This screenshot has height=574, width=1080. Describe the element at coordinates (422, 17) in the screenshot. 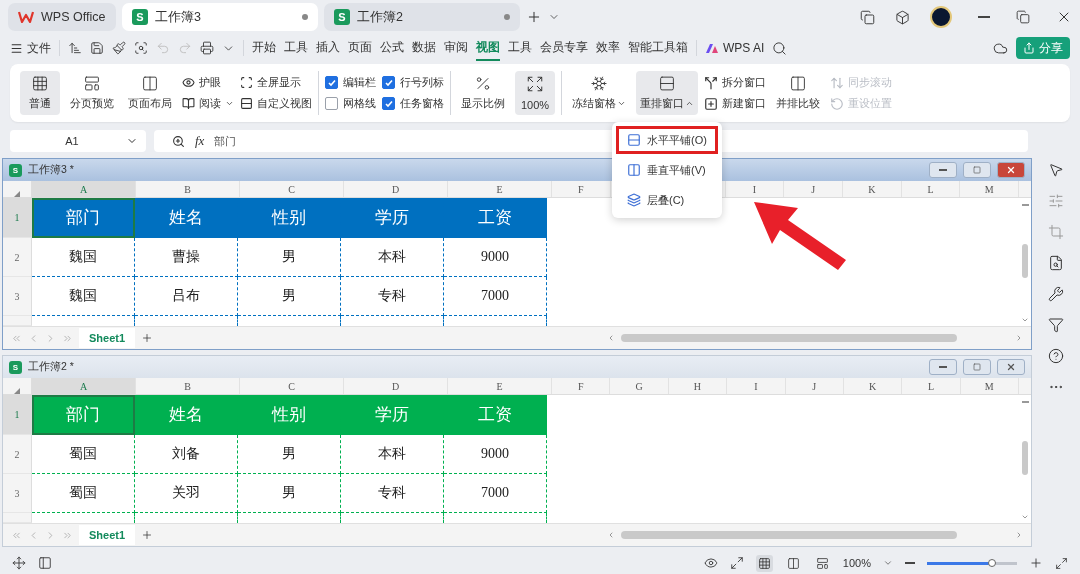

I see `app-tab: S 工作簿2` at that location.